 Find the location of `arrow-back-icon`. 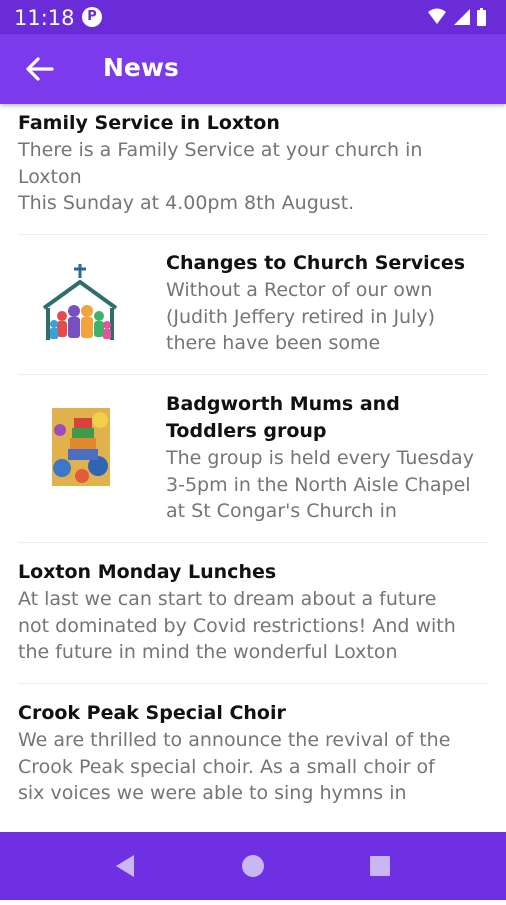

arrow-back-icon is located at coordinates (40, 69).